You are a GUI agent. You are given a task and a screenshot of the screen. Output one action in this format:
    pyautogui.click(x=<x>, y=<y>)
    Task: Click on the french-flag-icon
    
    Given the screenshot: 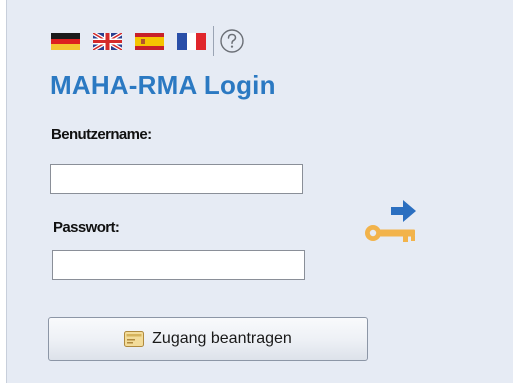 What is the action you would take?
    pyautogui.click(x=191, y=41)
    